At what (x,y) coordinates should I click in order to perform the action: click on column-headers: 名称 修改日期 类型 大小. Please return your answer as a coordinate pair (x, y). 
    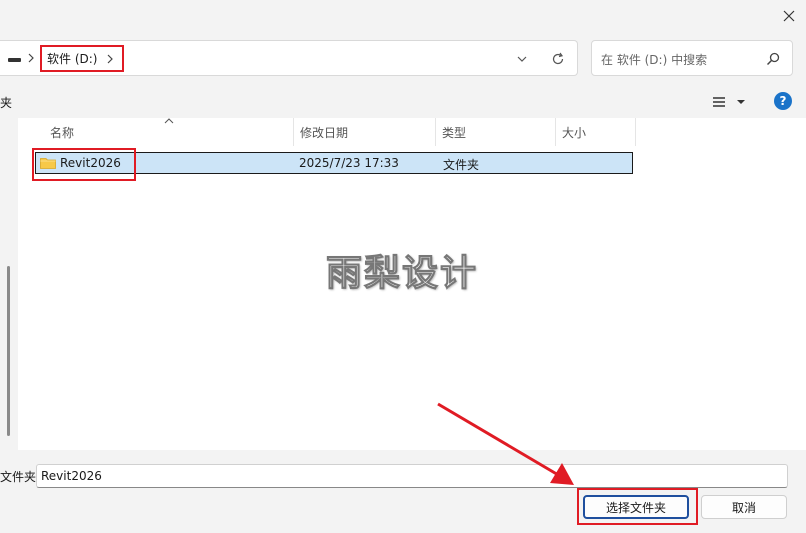
    Looking at the image, I should click on (412, 132).